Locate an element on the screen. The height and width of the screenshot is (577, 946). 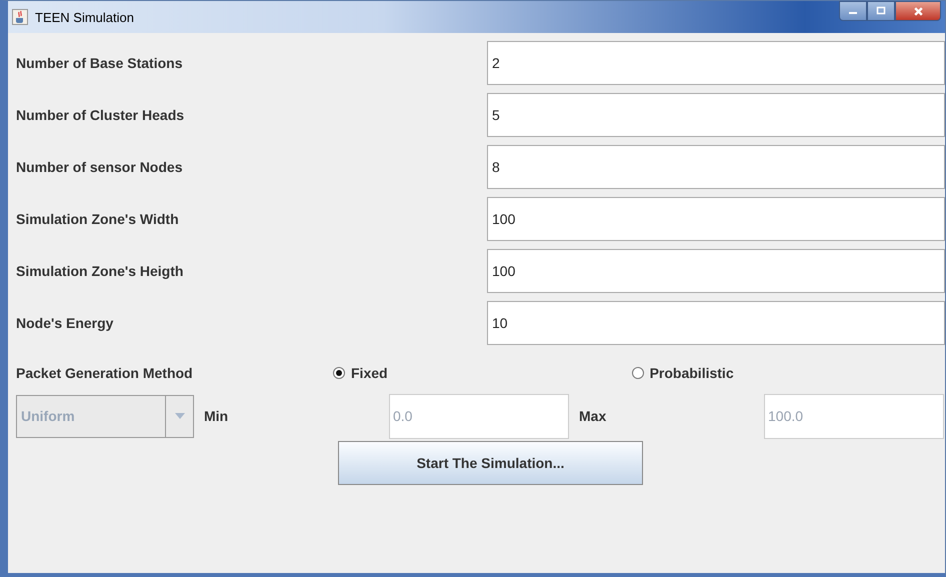
maximize-button is located at coordinates (881, 11).